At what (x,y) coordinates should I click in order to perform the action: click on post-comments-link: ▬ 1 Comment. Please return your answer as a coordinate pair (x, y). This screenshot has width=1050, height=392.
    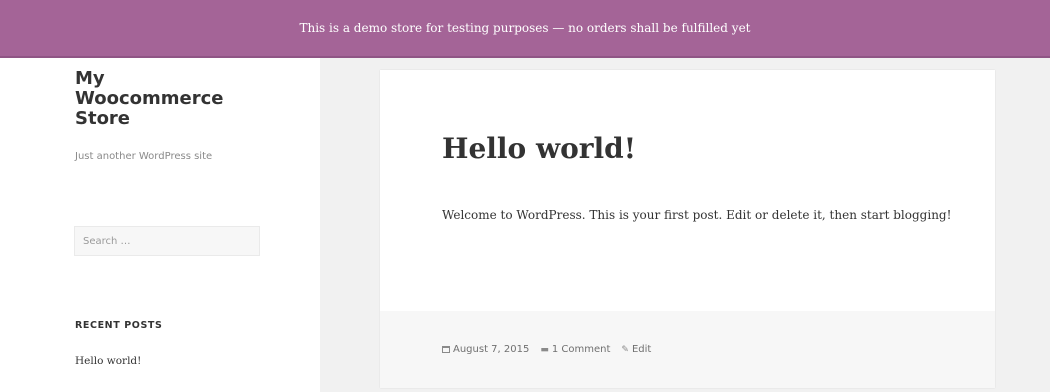
    Looking at the image, I should click on (575, 349).